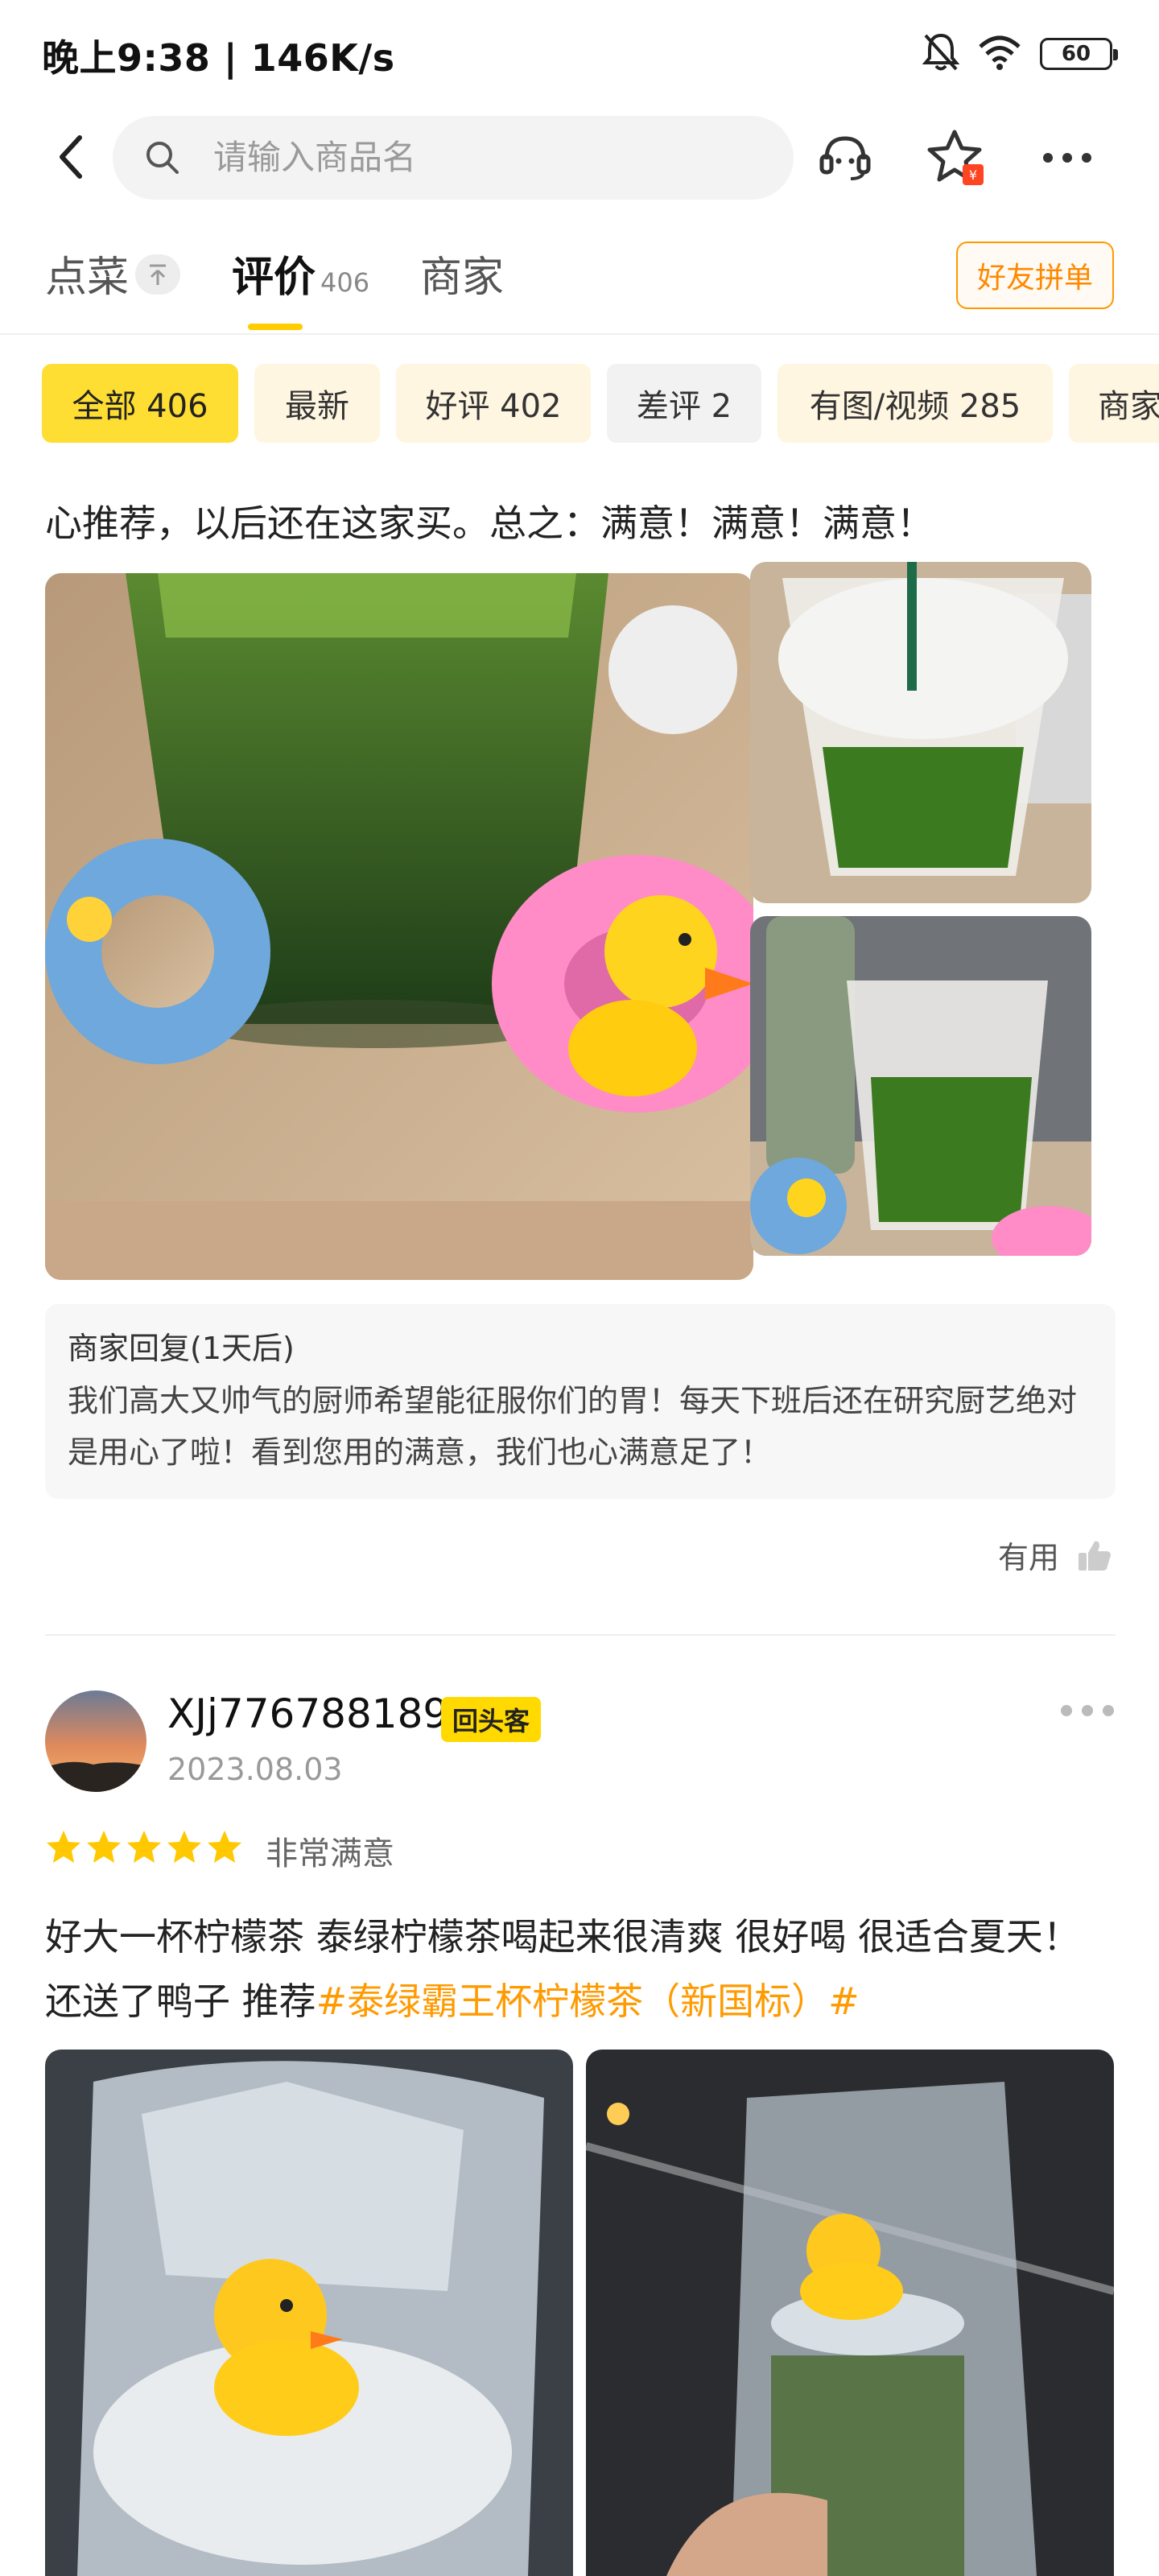 The width and height of the screenshot is (1159, 2576). I want to click on more-icon, so click(1067, 158).